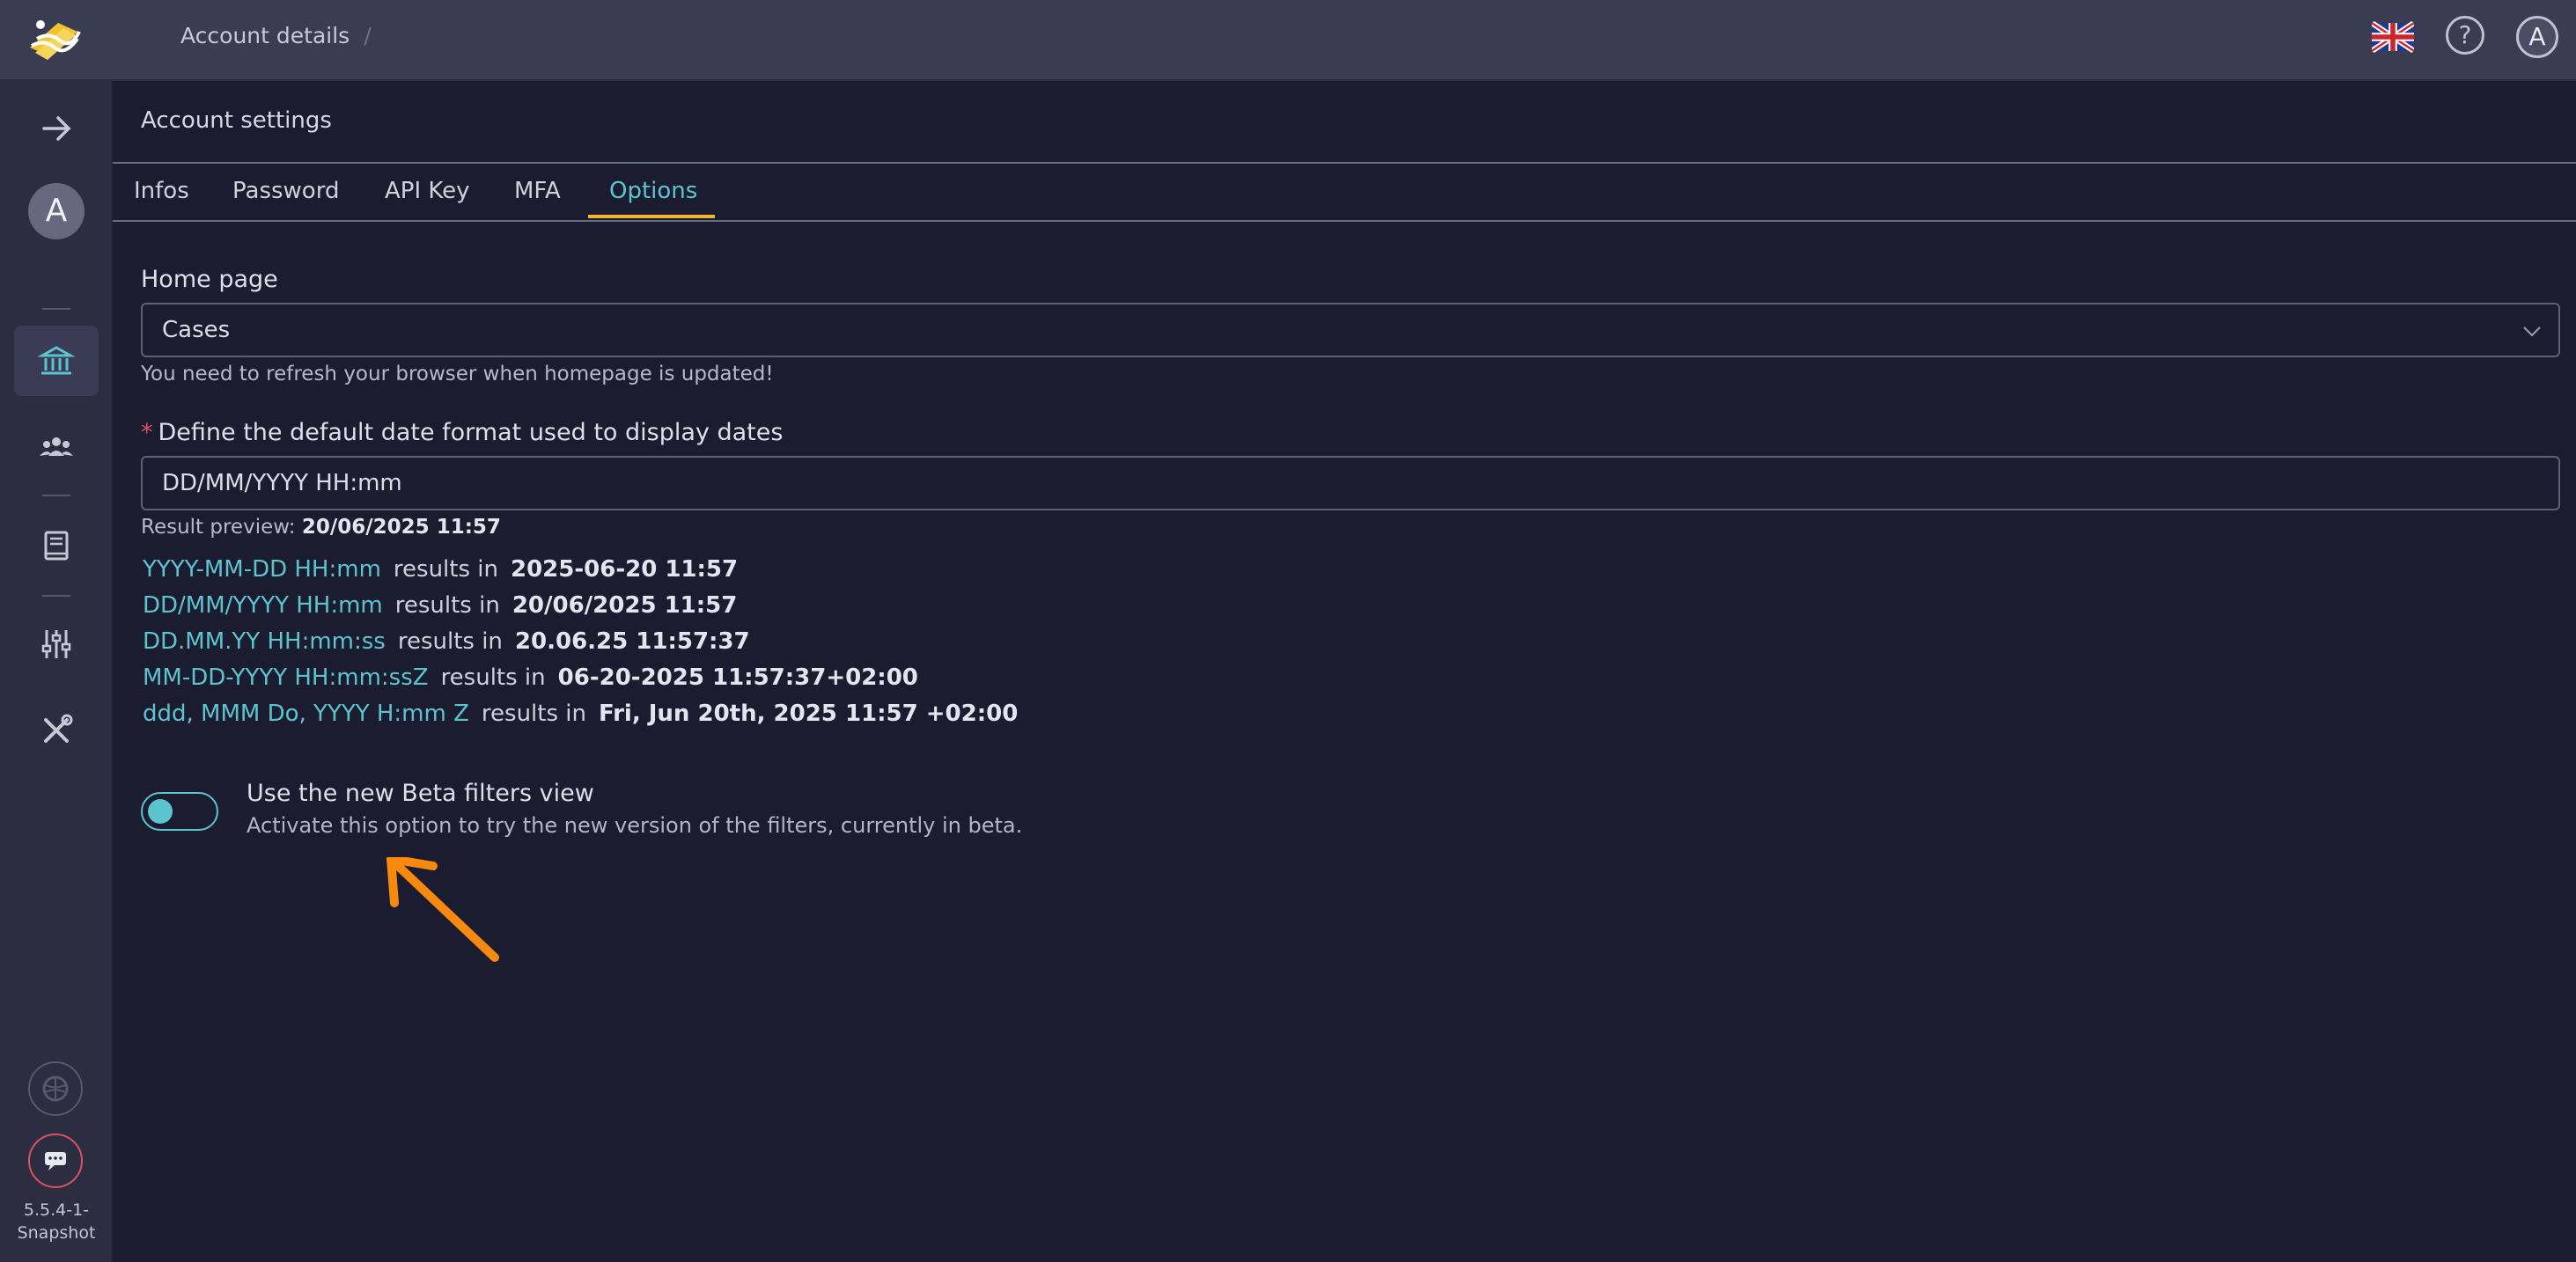 Image resolution: width=2576 pixels, height=1262 pixels. What do you see at coordinates (56, 671) in the screenshot?
I see `sidebar: A 5.5.4-1- Snapshot` at bounding box center [56, 671].